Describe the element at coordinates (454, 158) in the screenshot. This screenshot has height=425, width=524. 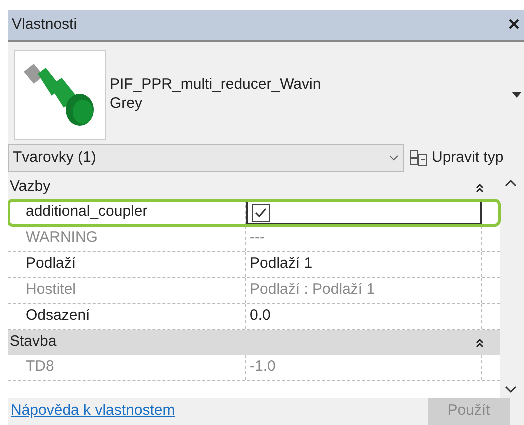
I see `edit-type-button: Upravit typ` at that location.